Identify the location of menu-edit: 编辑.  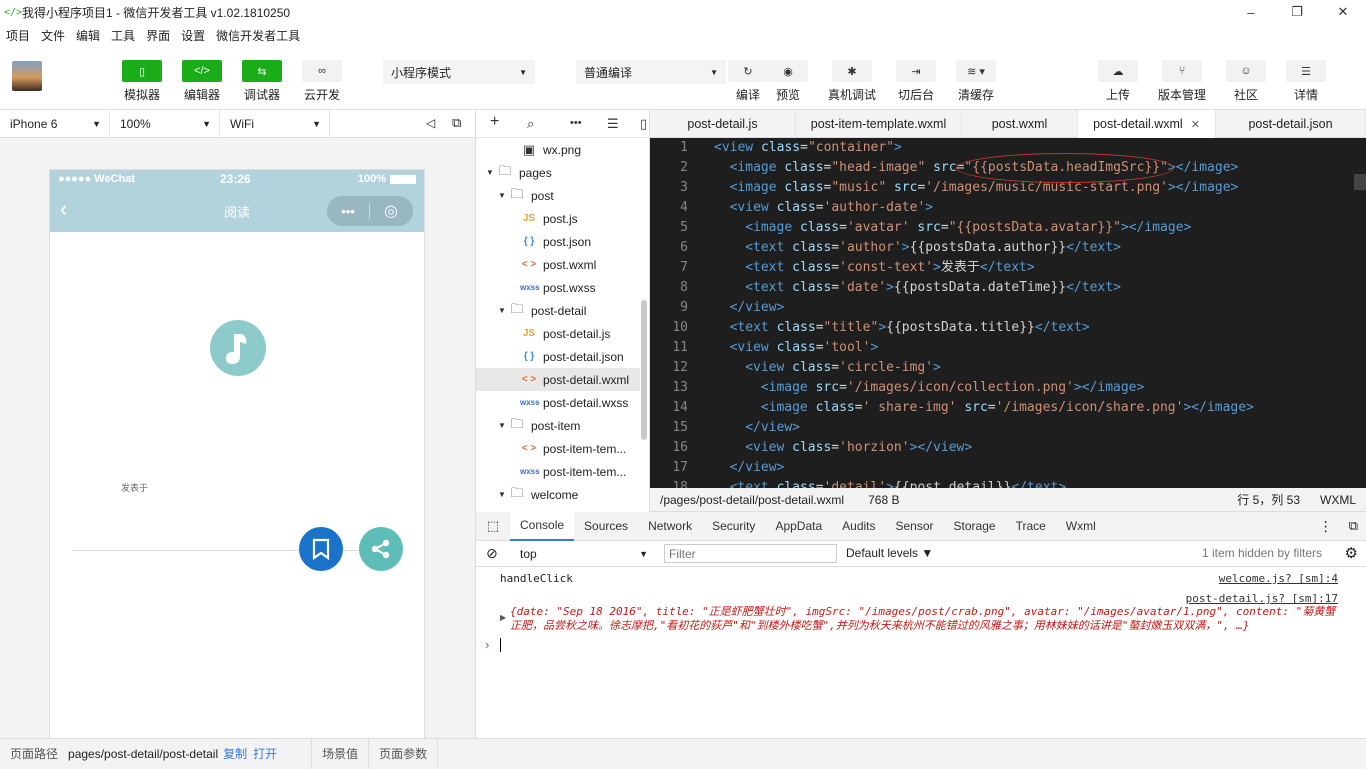
(88, 35).